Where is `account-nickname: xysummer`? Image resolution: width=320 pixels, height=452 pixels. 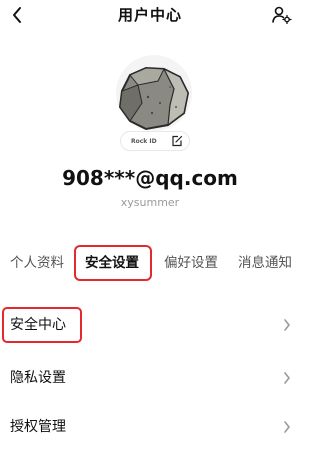
account-nickname: xysummer is located at coordinates (150, 202).